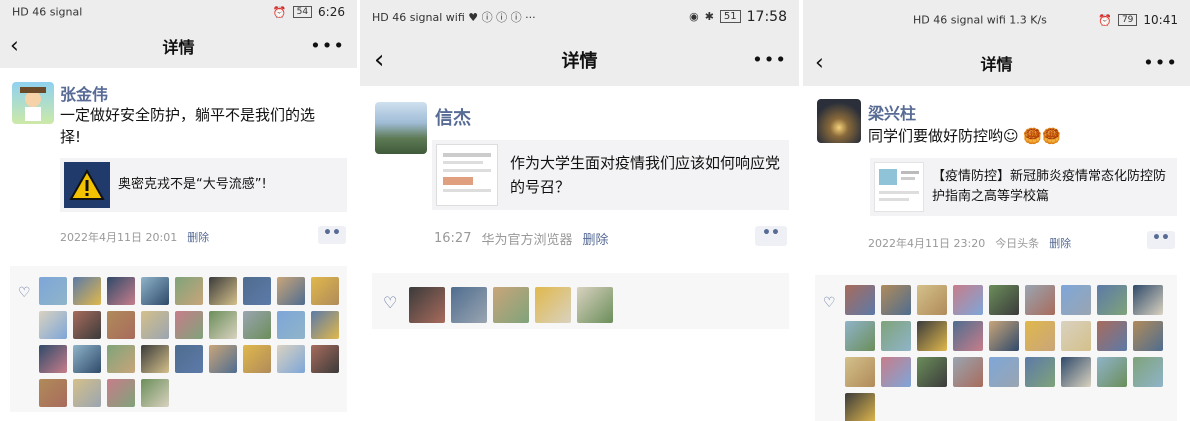 The height and width of the screenshot is (421, 1190). Describe the element at coordinates (192, 184) in the screenshot. I see `share-title: 奥密克戎不是“大号流感”!` at that location.